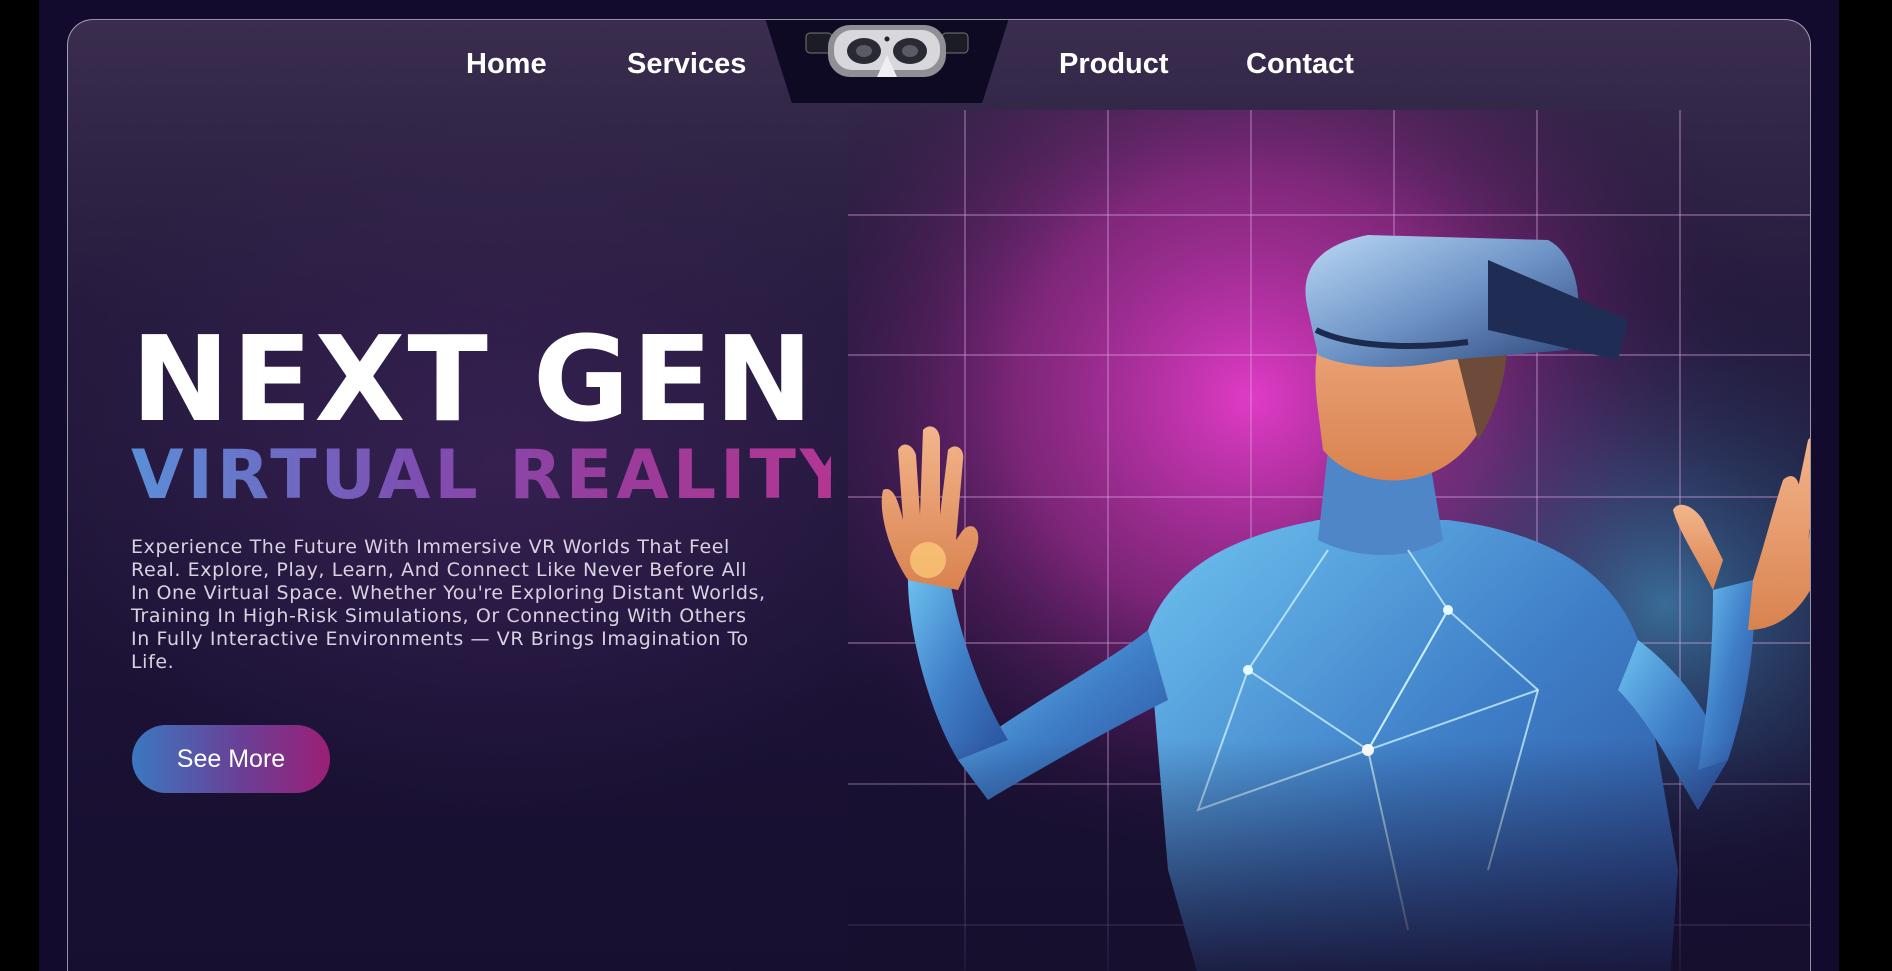 The height and width of the screenshot is (971, 1892). What do you see at coordinates (492, 475) in the screenshot?
I see `hero-title-secondary: VIRTUAL REALITY` at bounding box center [492, 475].